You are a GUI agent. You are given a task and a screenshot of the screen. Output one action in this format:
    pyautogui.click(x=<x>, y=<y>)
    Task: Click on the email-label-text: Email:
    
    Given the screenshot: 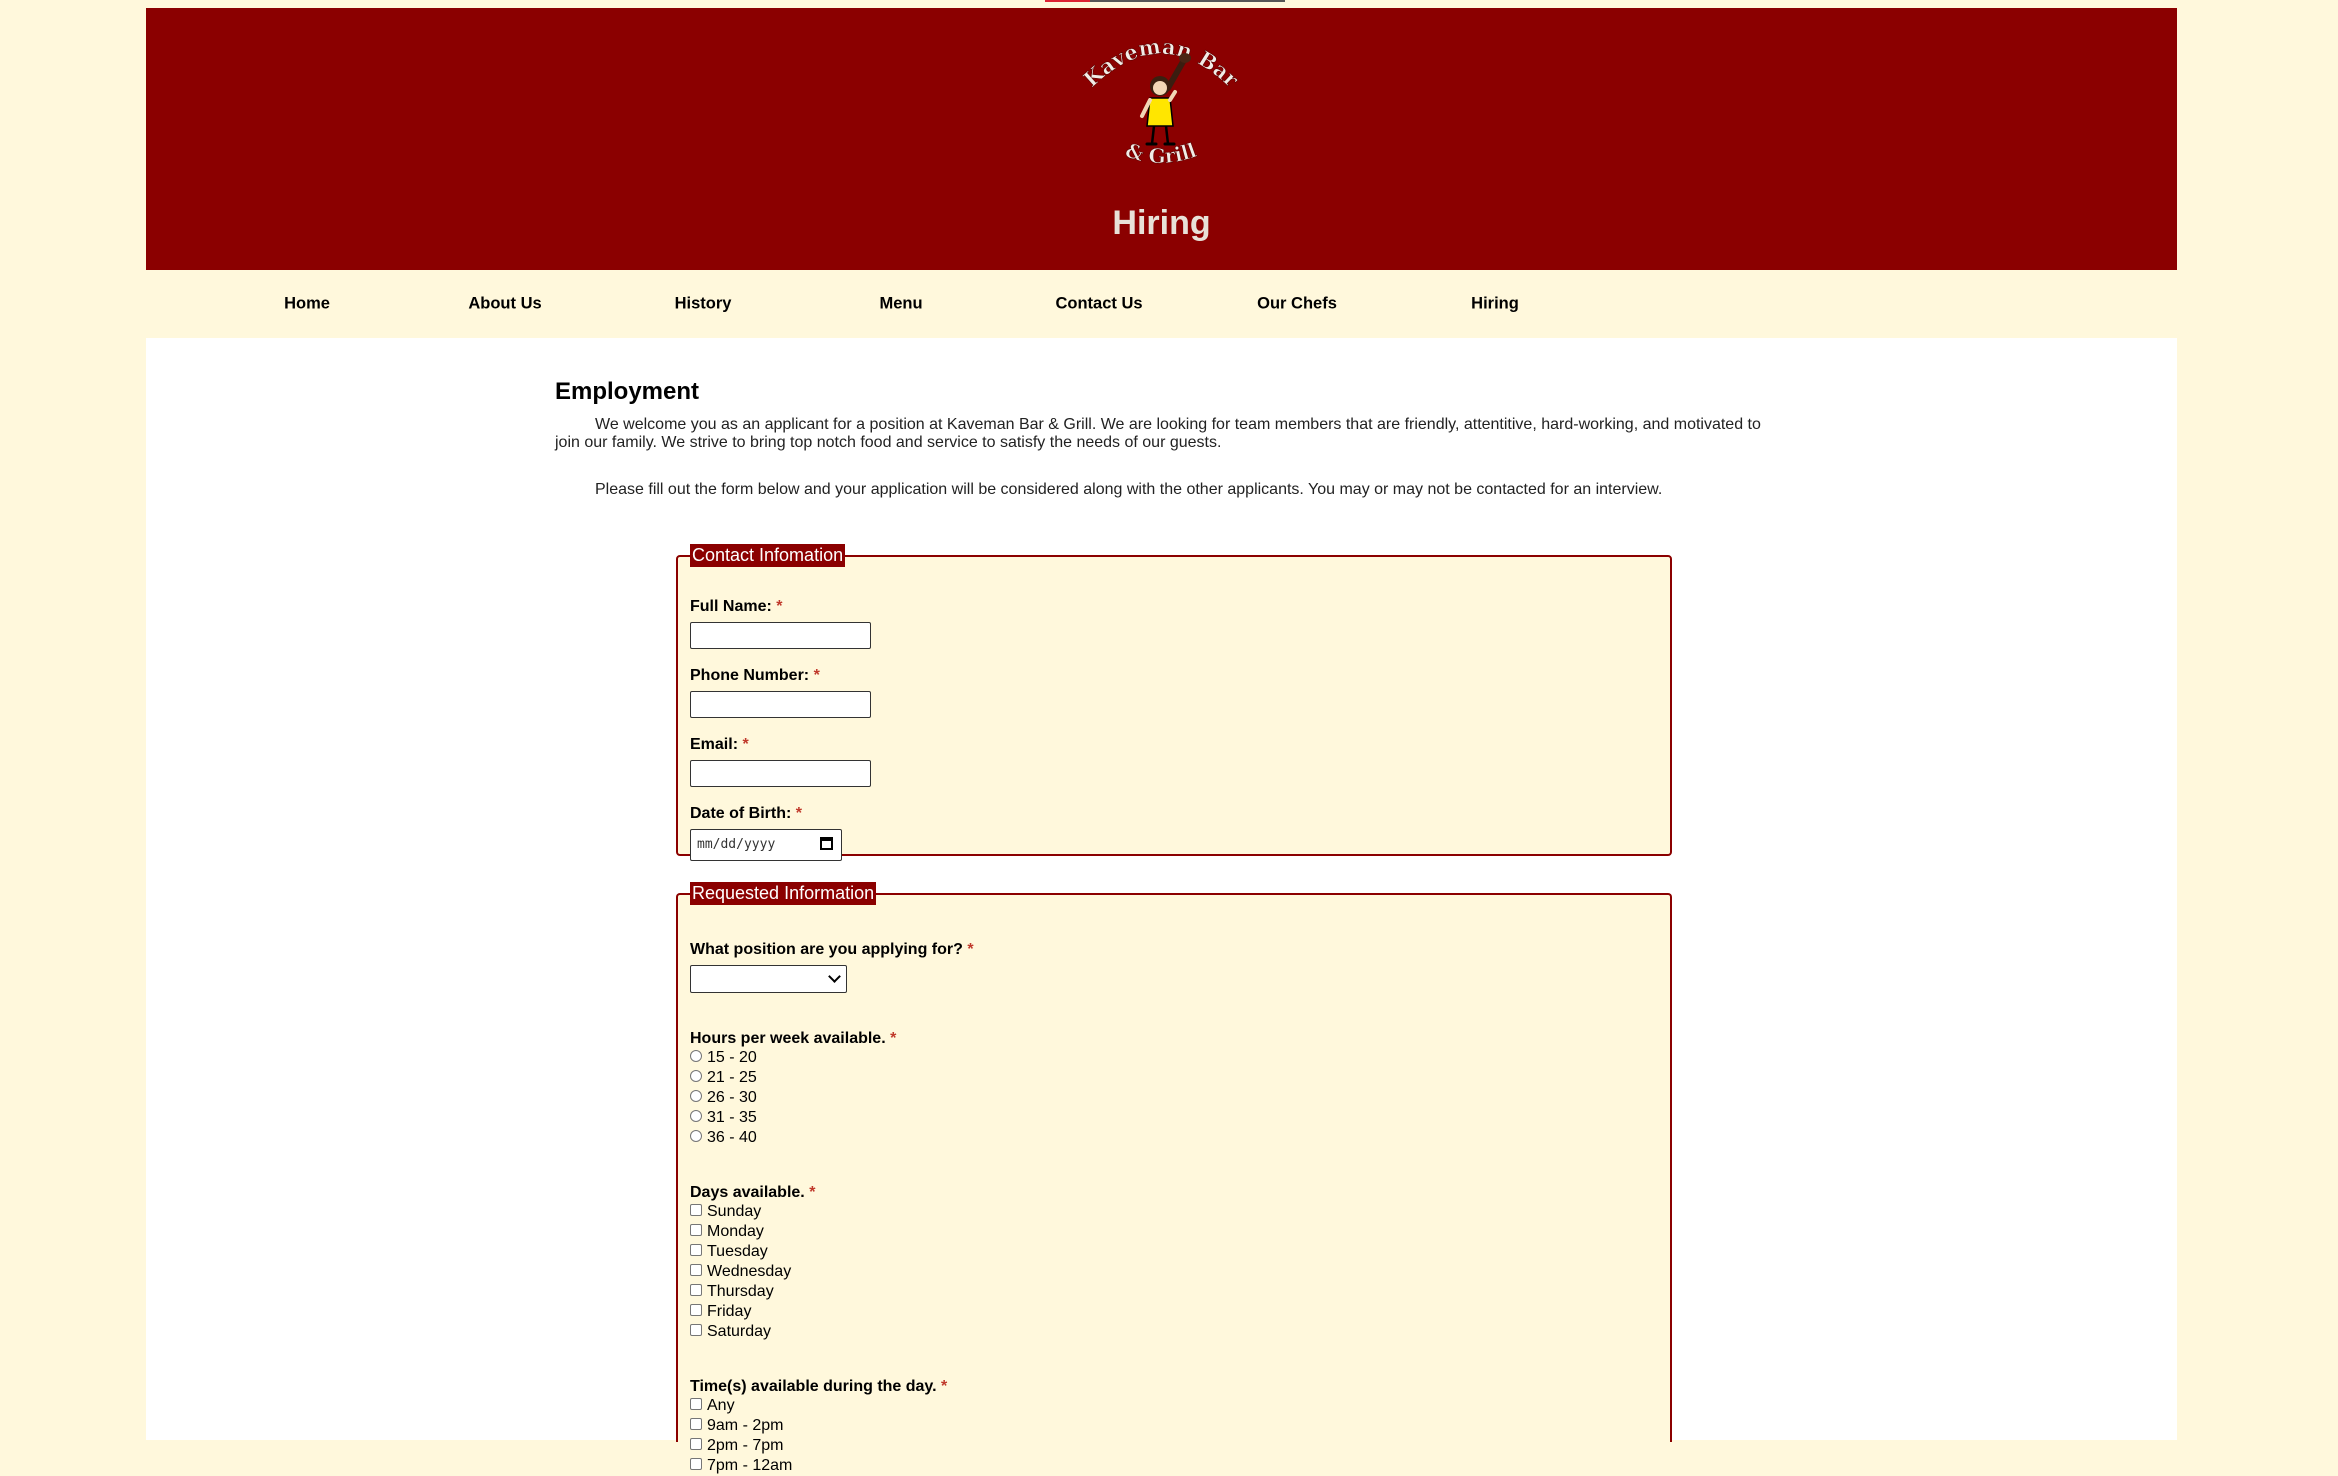 What is the action you would take?
    pyautogui.click(x=714, y=744)
    